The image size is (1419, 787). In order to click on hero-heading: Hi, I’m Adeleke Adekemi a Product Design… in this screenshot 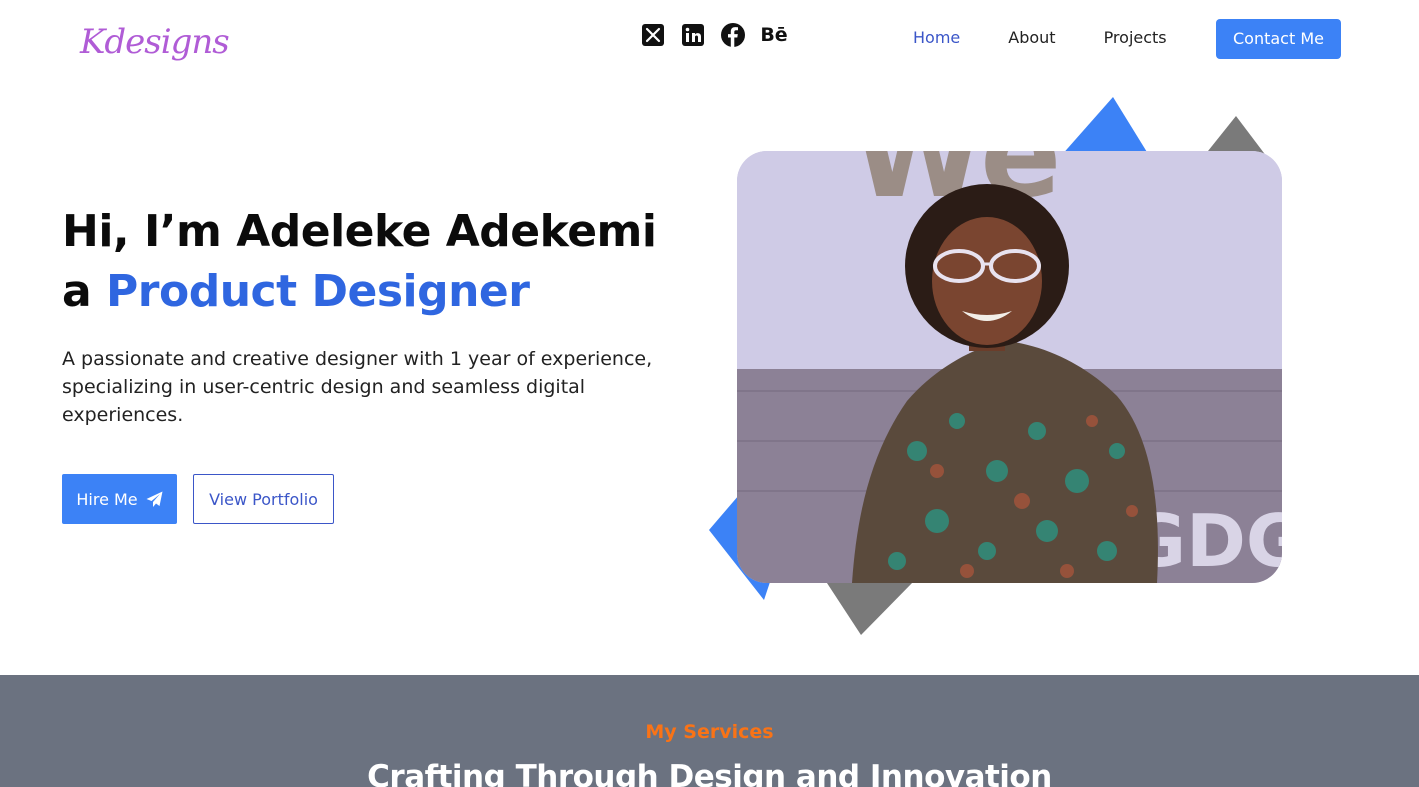, I will do `click(359, 262)`.